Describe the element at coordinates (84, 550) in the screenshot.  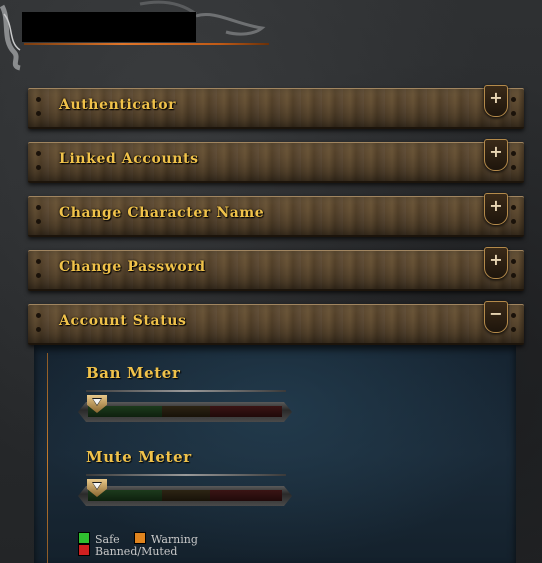
I see `legend-banned-swatch` at that location.